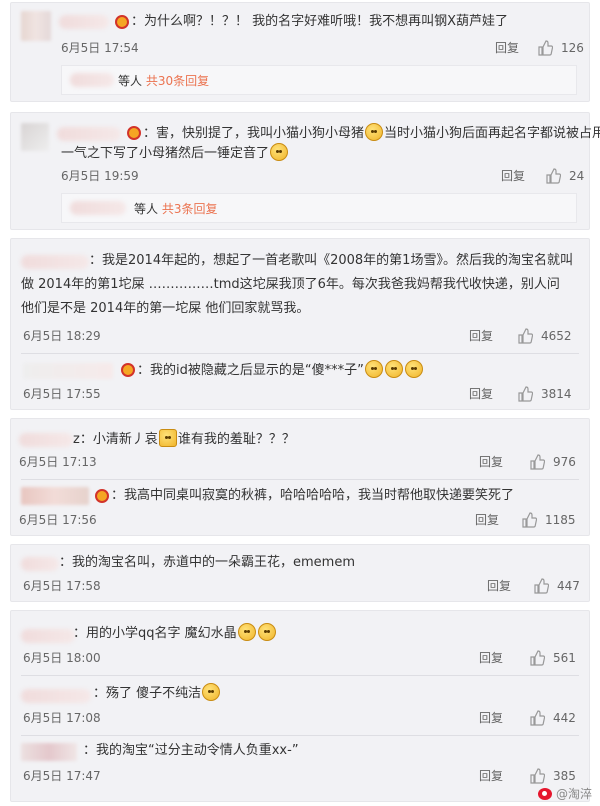 Image resolution: width=600 pixels, height=806 pixels. I want to click on comment-text: ：我的淘宝名叫，赤道中的一朵霸王花，ememem, so click(207, 562).